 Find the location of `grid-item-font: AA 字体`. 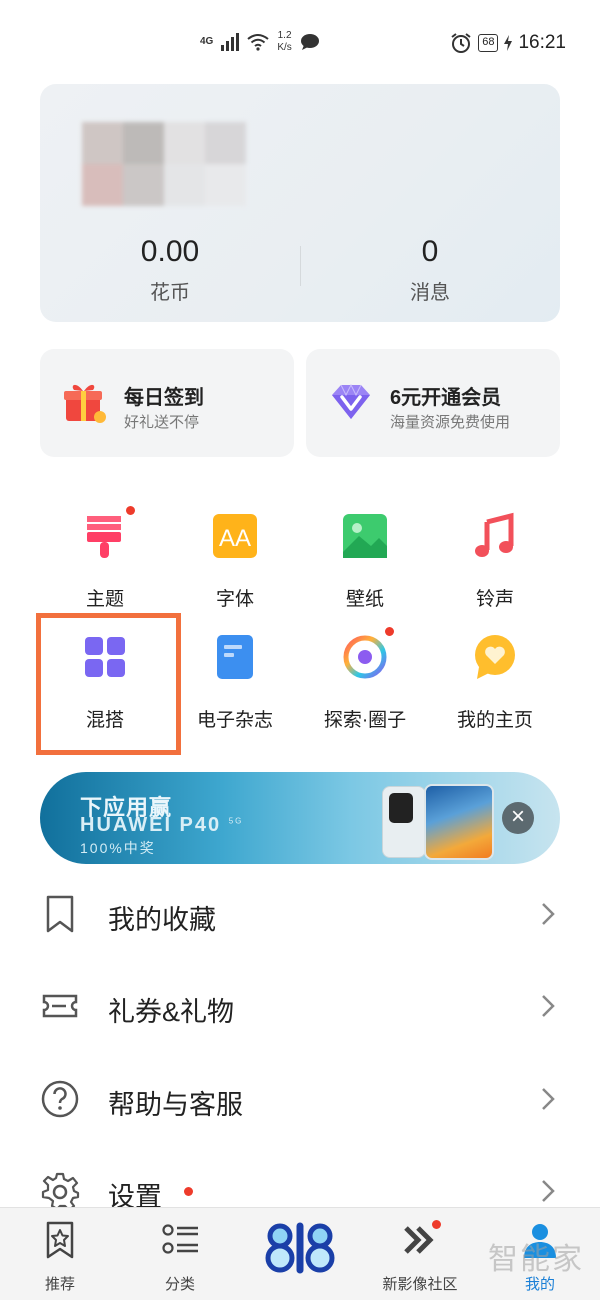

grid-item-font: AA 字体 is located at coordinates (235, 561).